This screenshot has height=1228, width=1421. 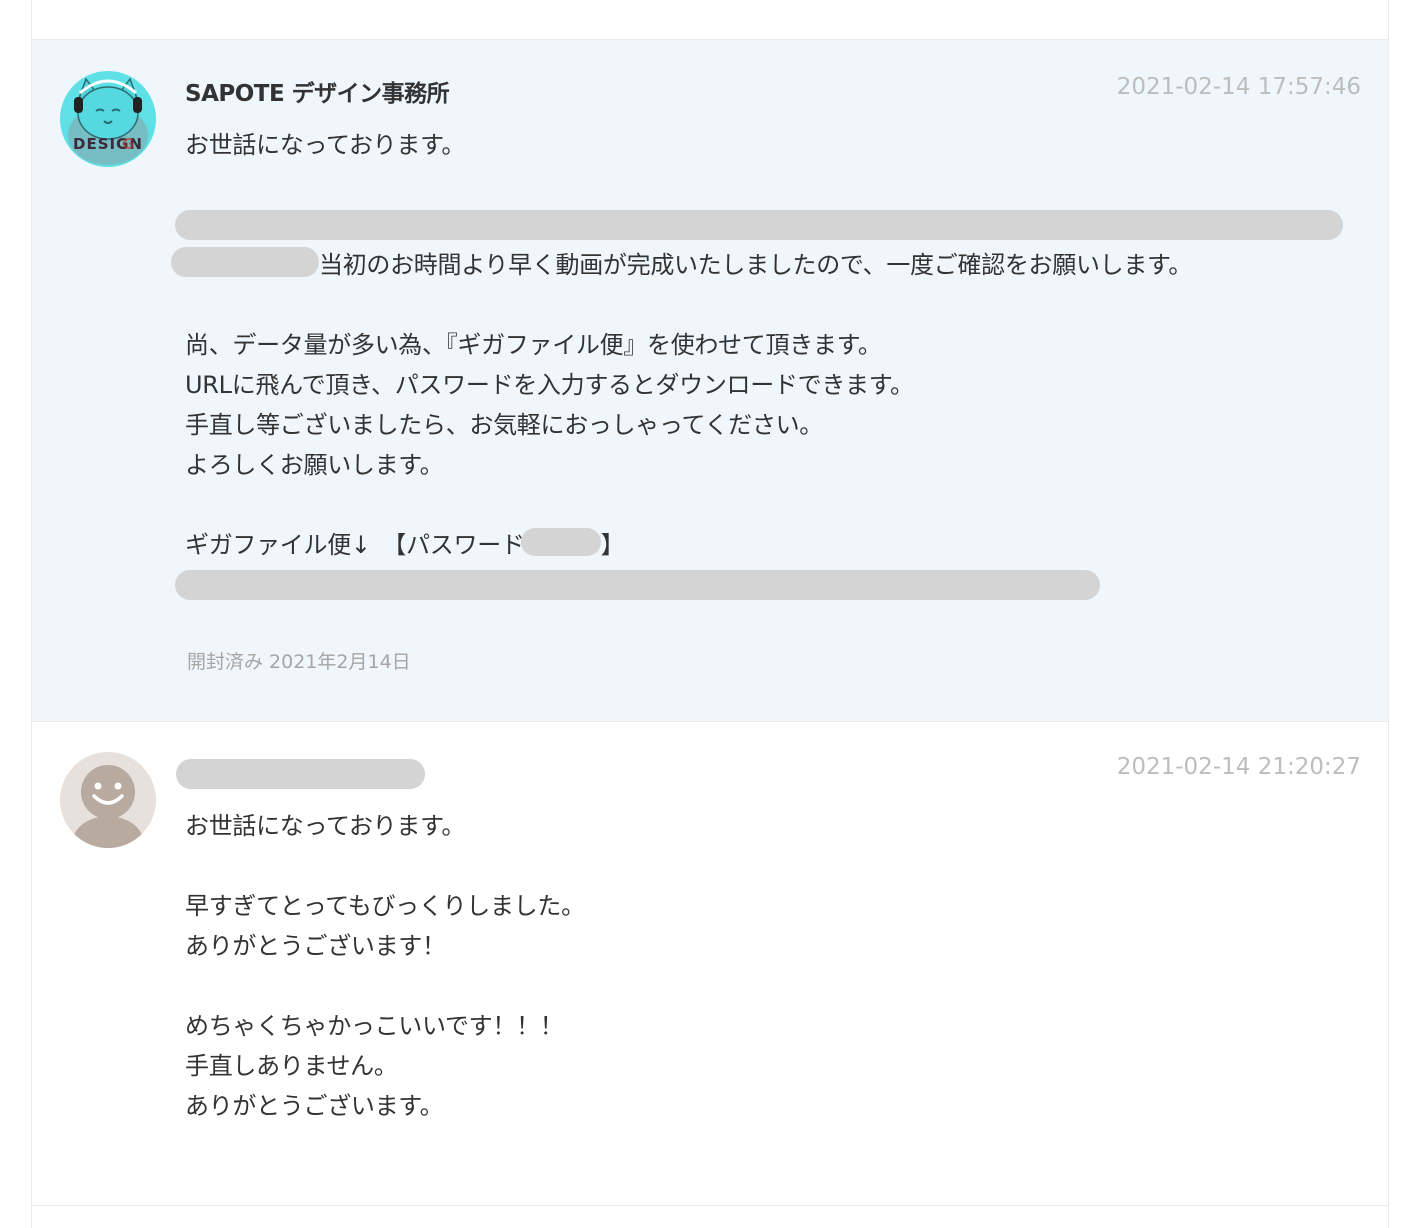 I want to click on avatar-image: DESIGN G, so click(x=108, y=119).